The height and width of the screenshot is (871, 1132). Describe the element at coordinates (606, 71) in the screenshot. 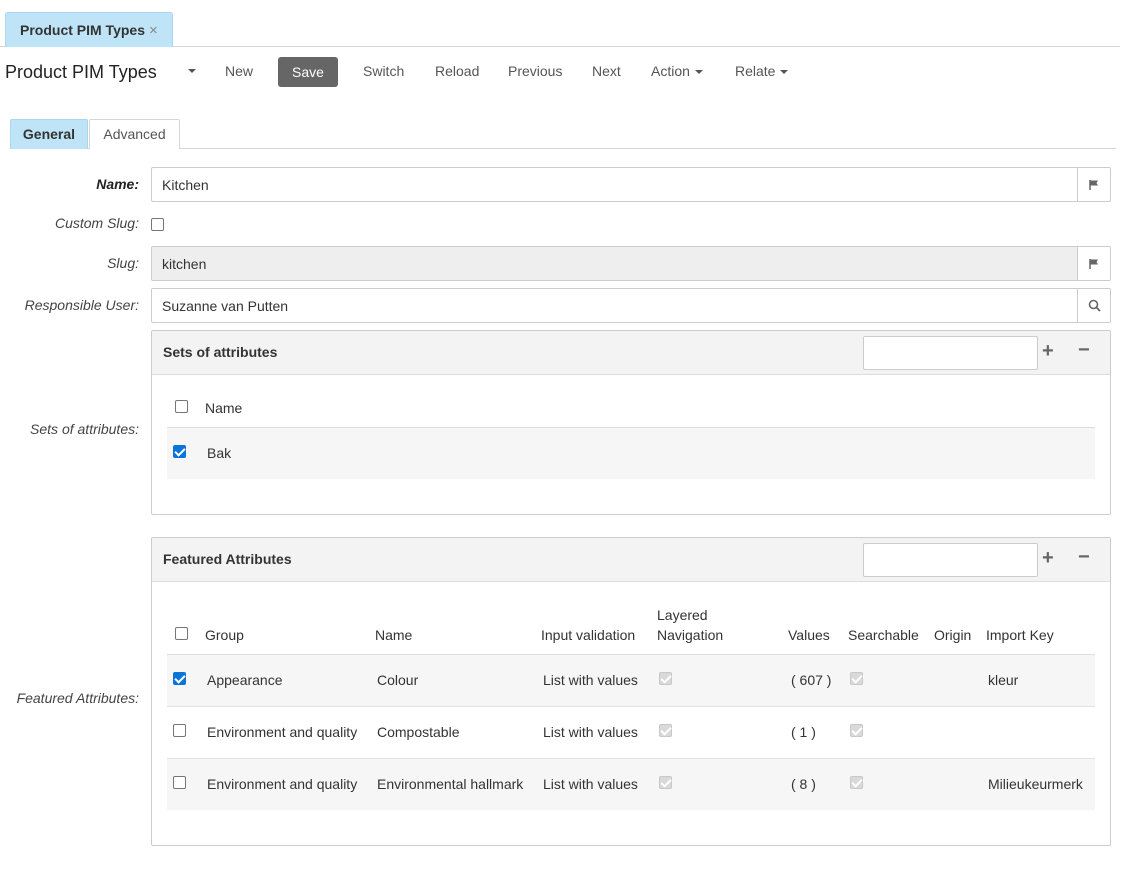

I see `next-button: Next` at that location.